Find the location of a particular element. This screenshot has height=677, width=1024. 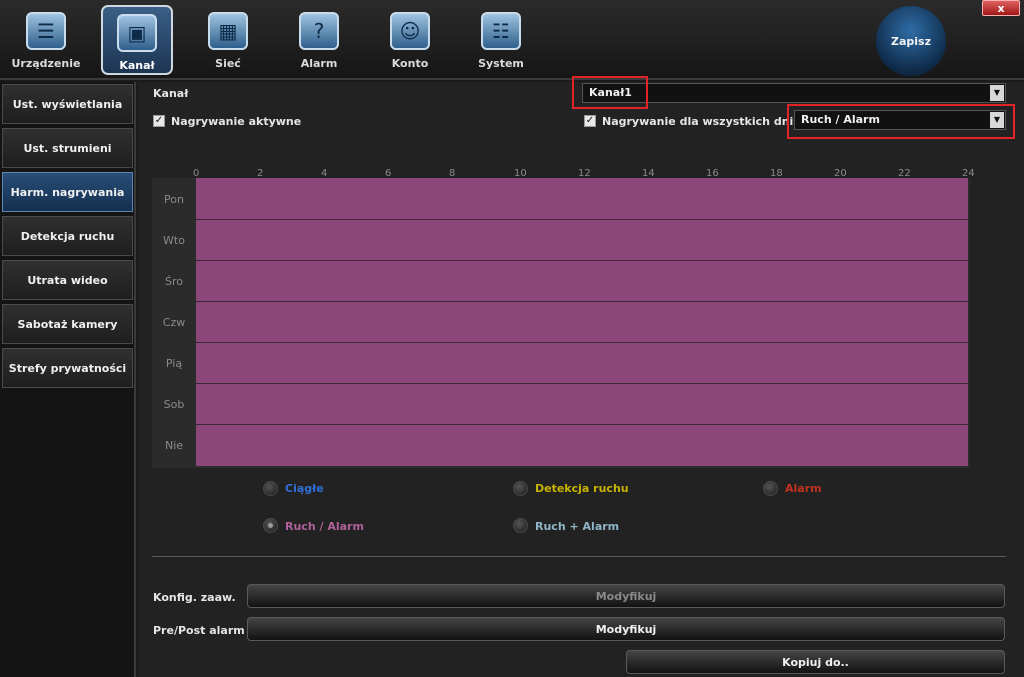

channel-label: Kanał is located at coordinates (171, 93).